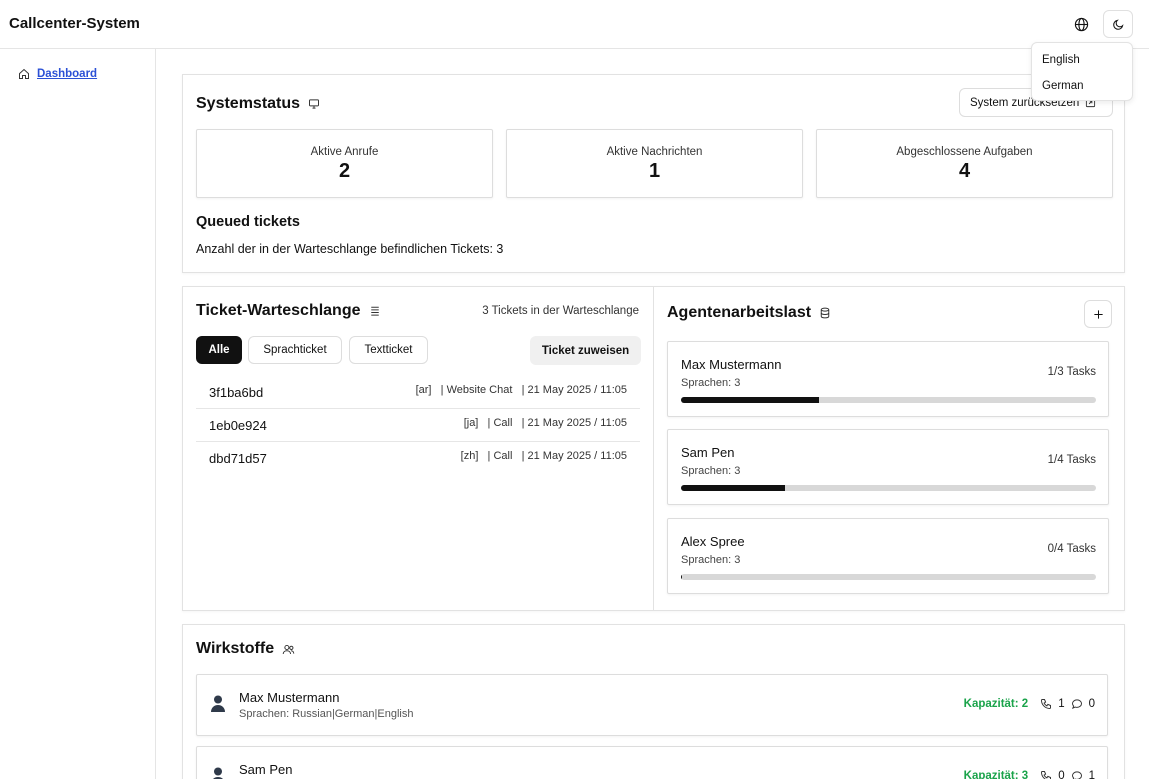  I want to click on monitor-icon, so click(314, 104).